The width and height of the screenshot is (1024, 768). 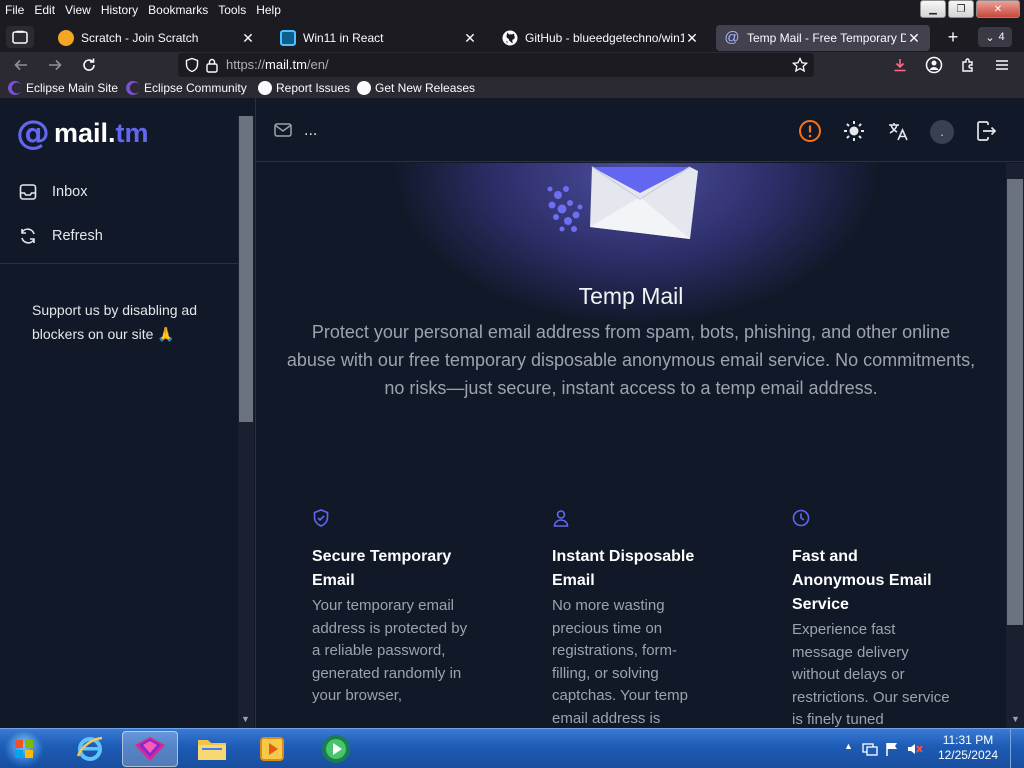 I want to click on clock: 11:31 PM 12/25/2024, so click(x=968, y=748).